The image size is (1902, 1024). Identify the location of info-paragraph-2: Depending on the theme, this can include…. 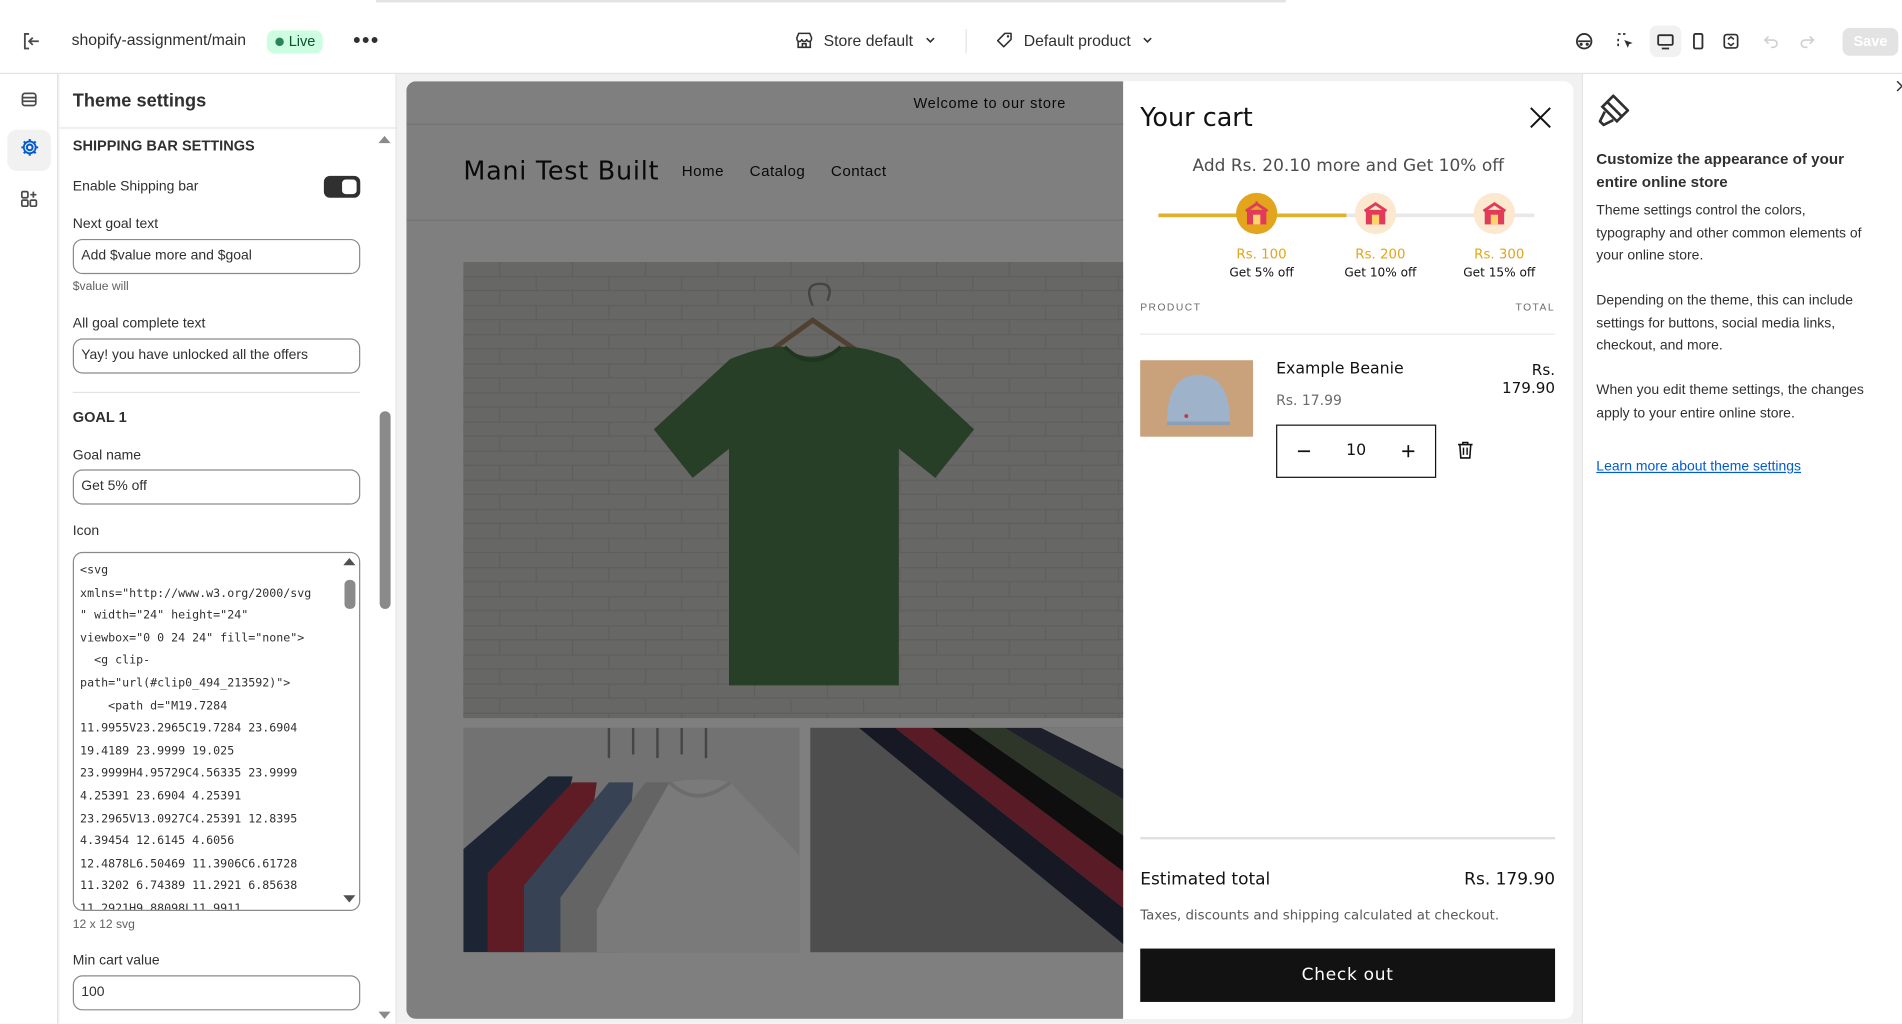
(1725, 323).